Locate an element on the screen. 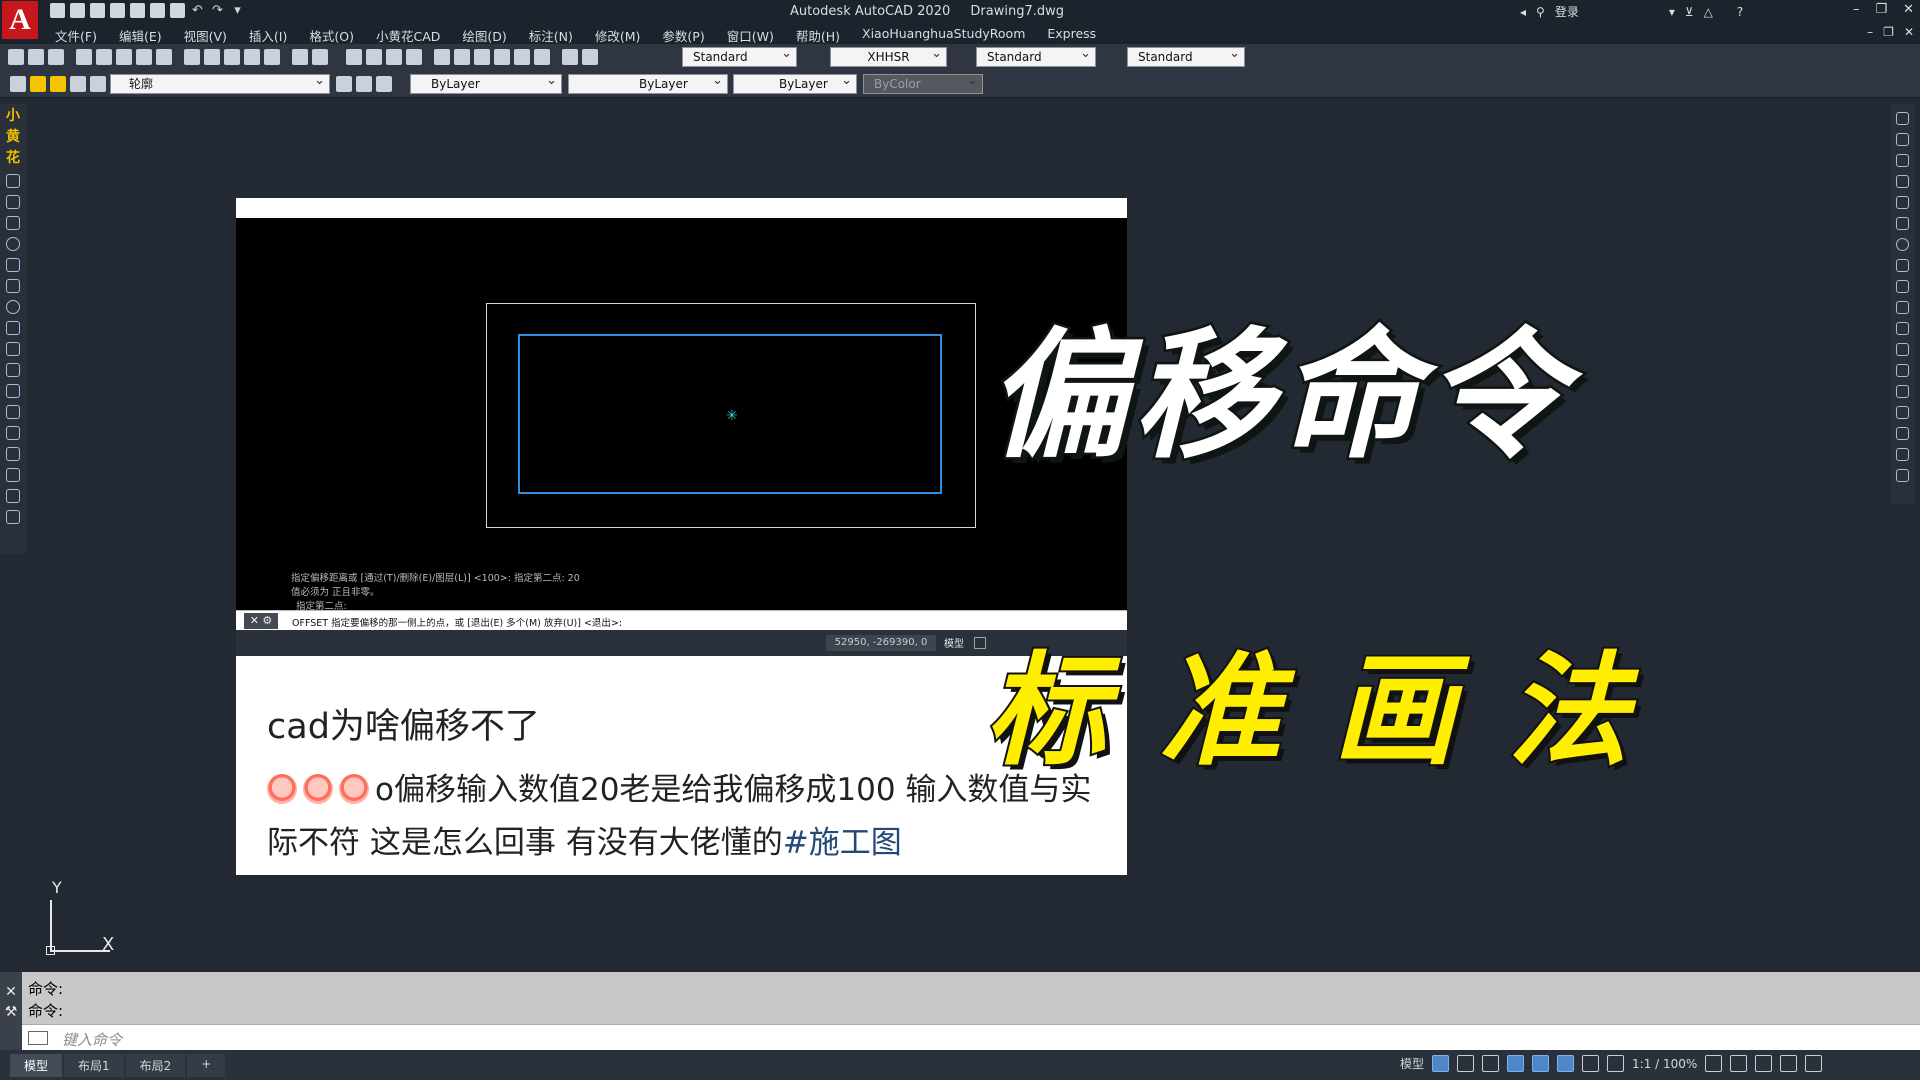  clean-screen-icon is located at coordinates (1789, 1063).